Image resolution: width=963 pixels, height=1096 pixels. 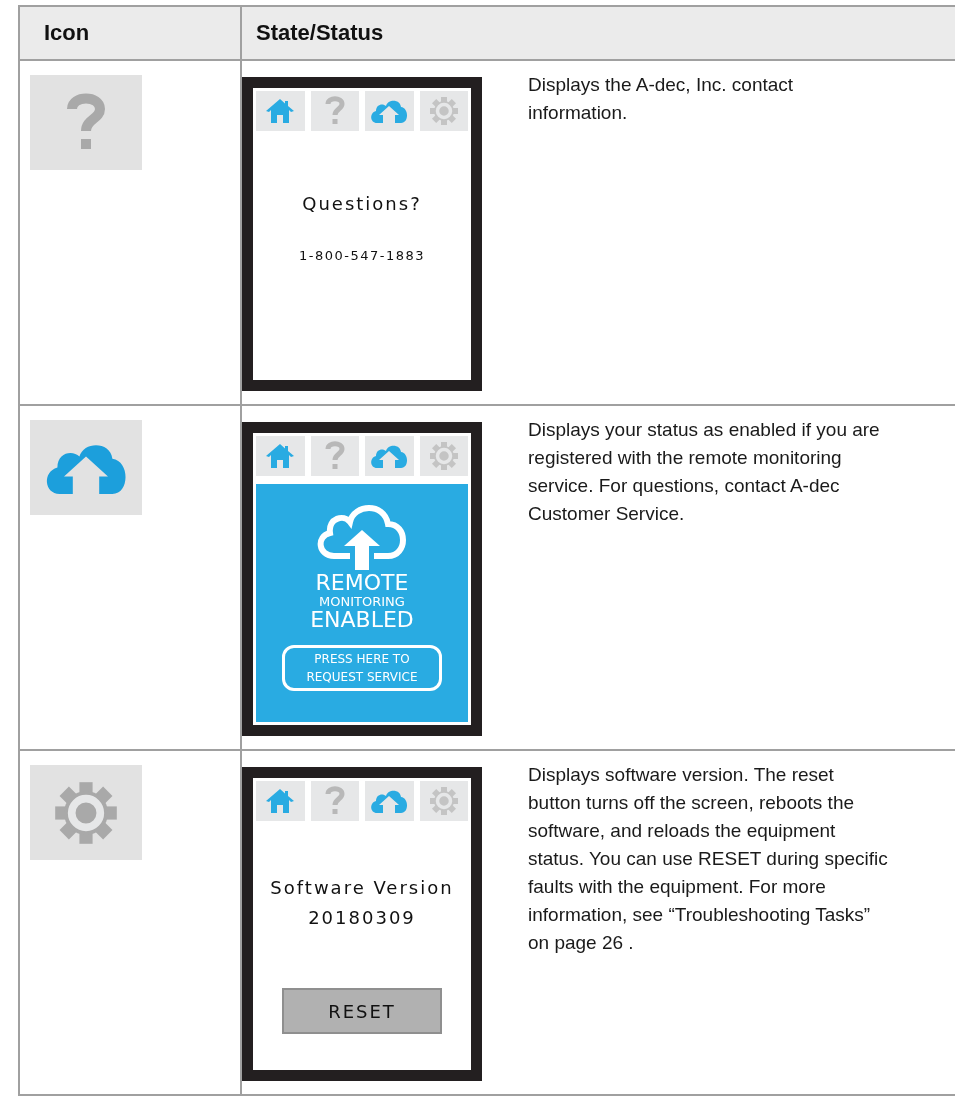 What do you see at coordinates (362, 1011) in the screenshot?
I see `reset-button: RESET` at bounding box center [362, 1011].